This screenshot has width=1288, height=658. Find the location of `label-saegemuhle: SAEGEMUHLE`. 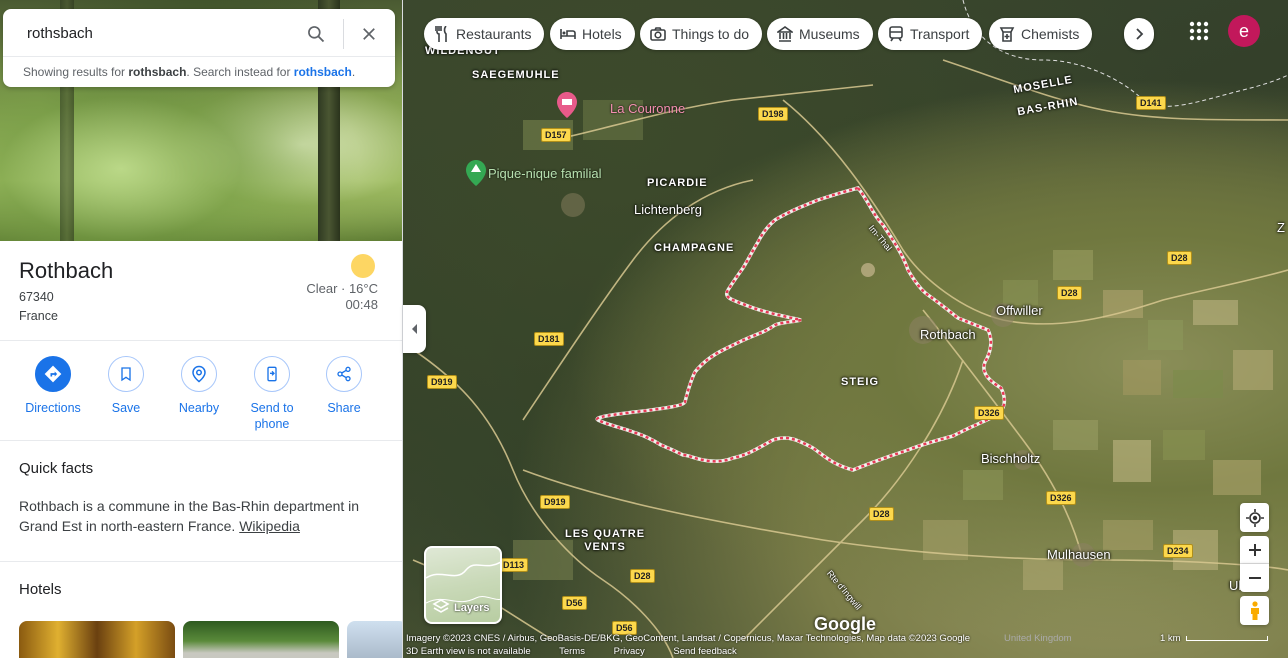

label-saegemuhle: SAEGEMUHLE is located at coordinates (516, 75).